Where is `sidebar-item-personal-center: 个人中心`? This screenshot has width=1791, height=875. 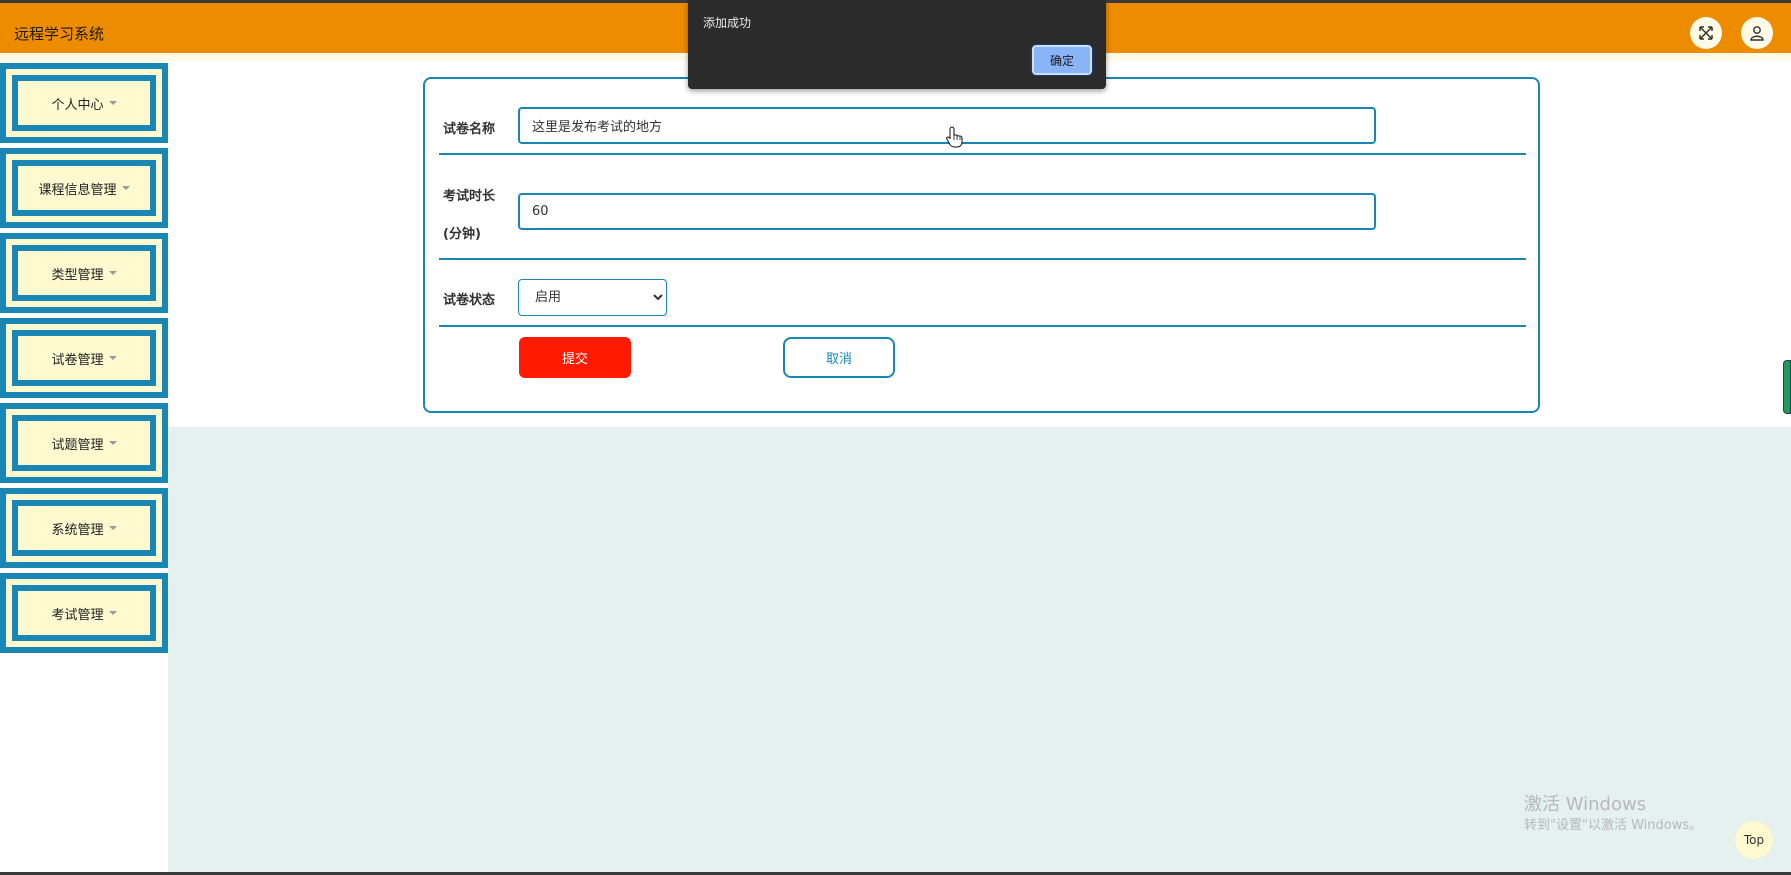 sidebar-item-personal-center: 个人中心 is located at coordinates (84, 103).